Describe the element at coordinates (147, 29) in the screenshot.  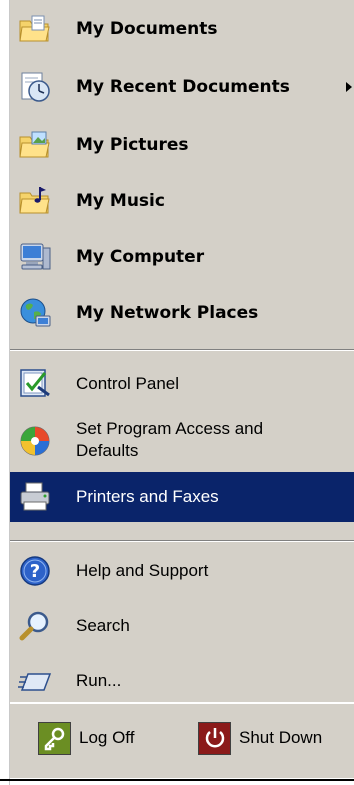
I see `menu-item-label: My Documents` at that location.